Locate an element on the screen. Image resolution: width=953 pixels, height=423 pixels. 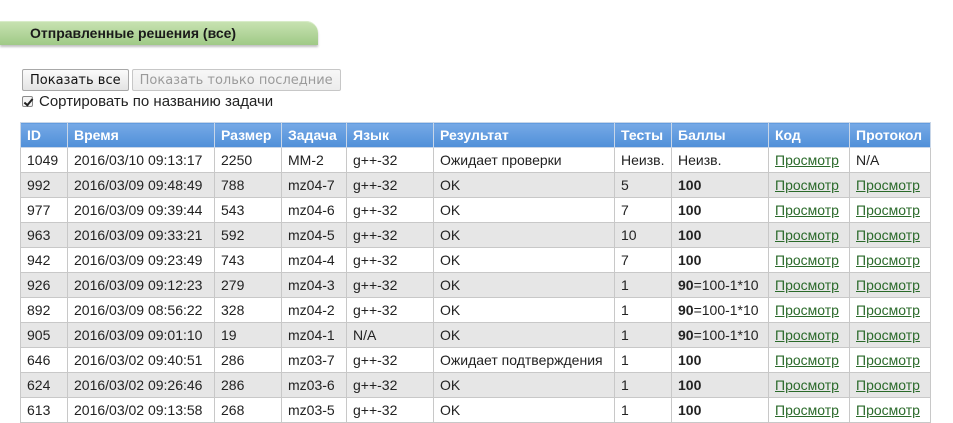
cell-time: 2016/03/09 09:23:49 is located at coordinates (141, 260).